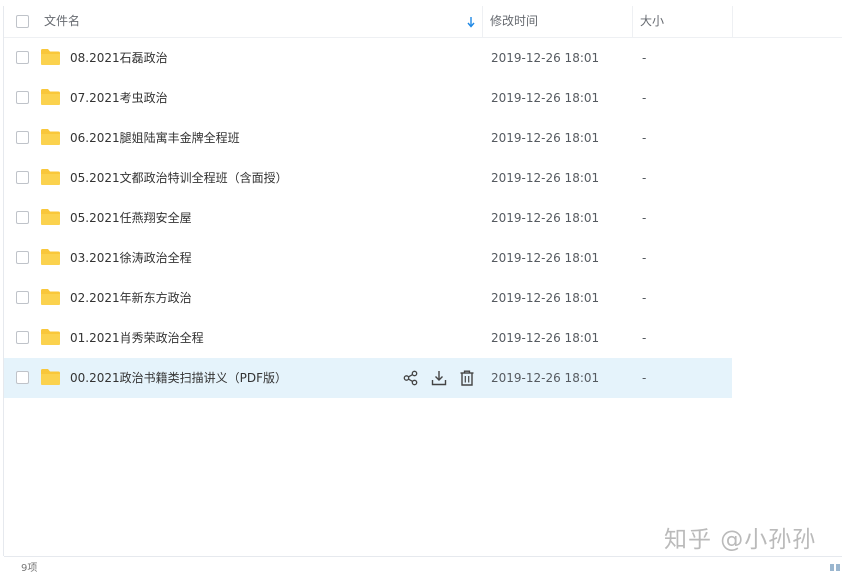 The height and width of the screenshot is (575, 842). I want to click on table-row: 07.2021考虫政治 2019-12-26 18:01 -, so click(368, 98).